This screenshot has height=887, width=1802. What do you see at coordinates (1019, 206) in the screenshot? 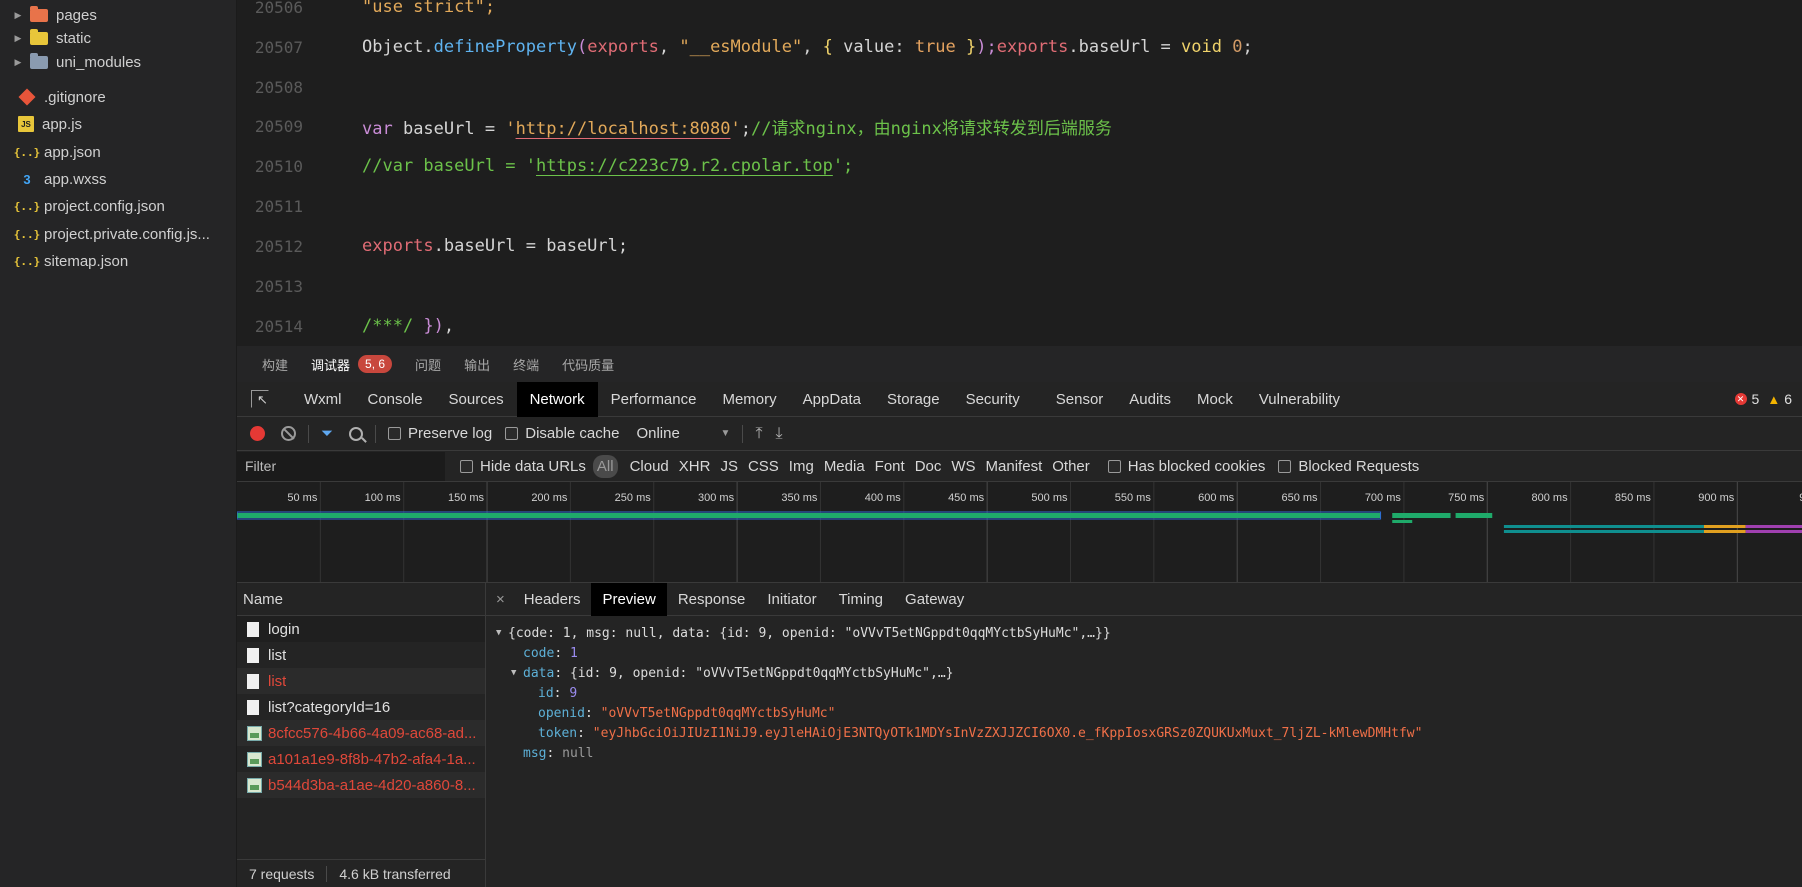
I see `code-line: 20511` at bounding box center [1019, 206].